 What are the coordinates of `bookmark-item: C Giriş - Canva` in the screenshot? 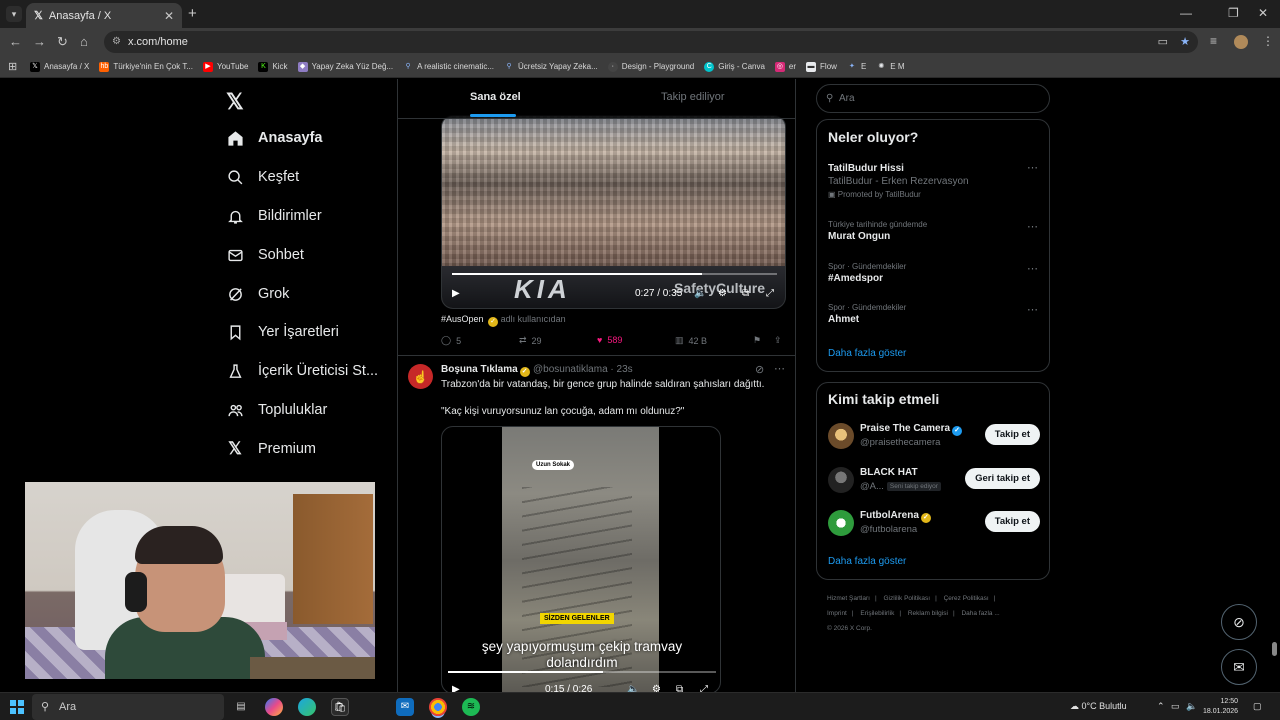 It's located at (734, 66).